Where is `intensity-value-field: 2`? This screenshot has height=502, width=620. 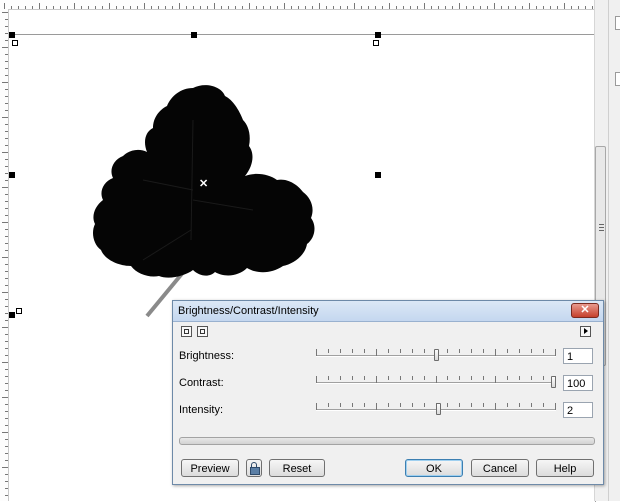
intensity-value-field: 2 is located at coordinates (578, 410).